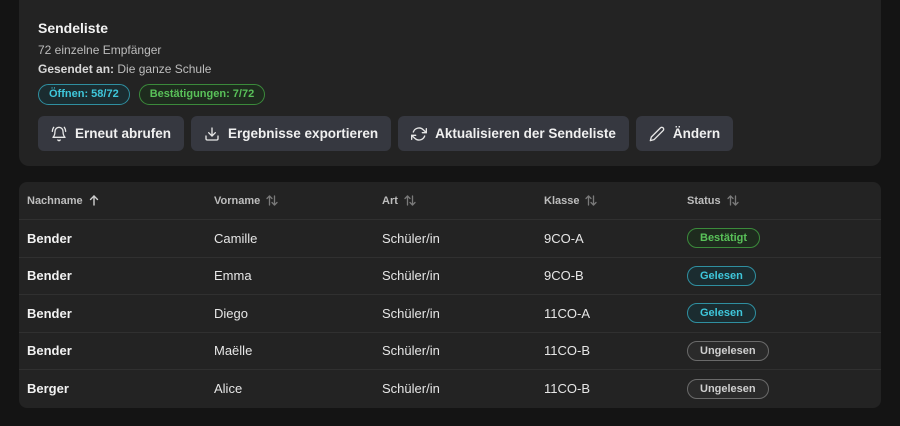  What do you see at coordinates (228, 389) in the screenshot?
I see `cell-firstname: Alice` at bounding box center [228, 389].